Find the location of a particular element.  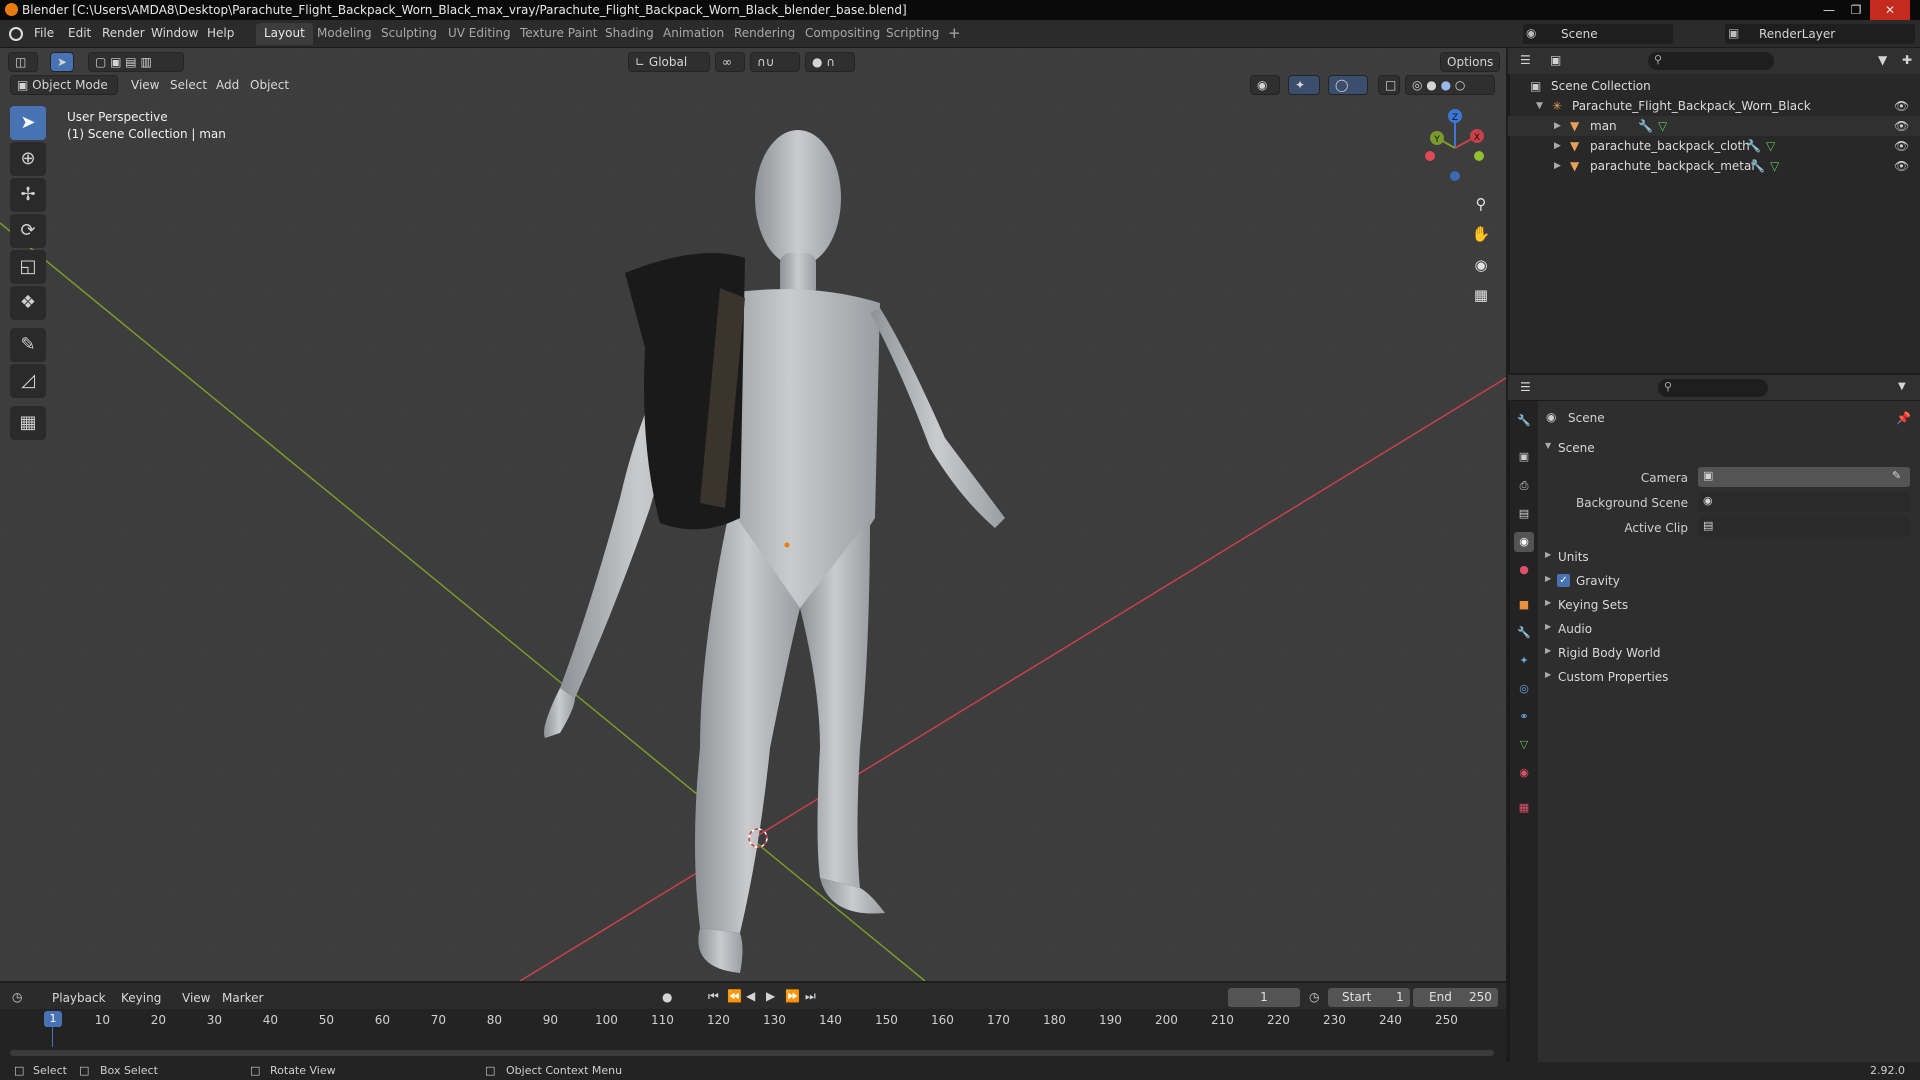

modifier-tab-icon: 🔧 is located at coordinates (1524, 633).